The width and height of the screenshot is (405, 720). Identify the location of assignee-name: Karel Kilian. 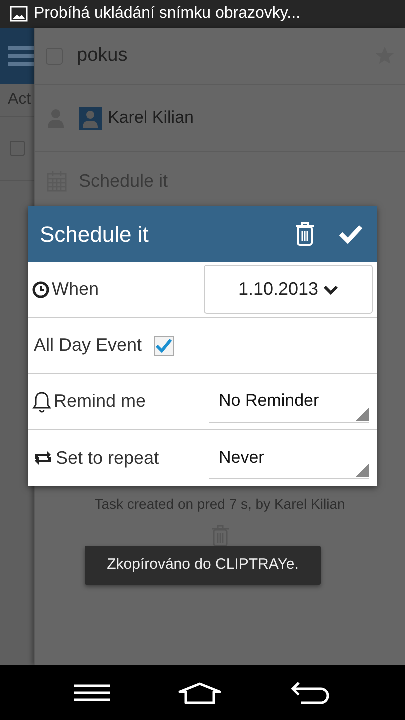
(151, 118).